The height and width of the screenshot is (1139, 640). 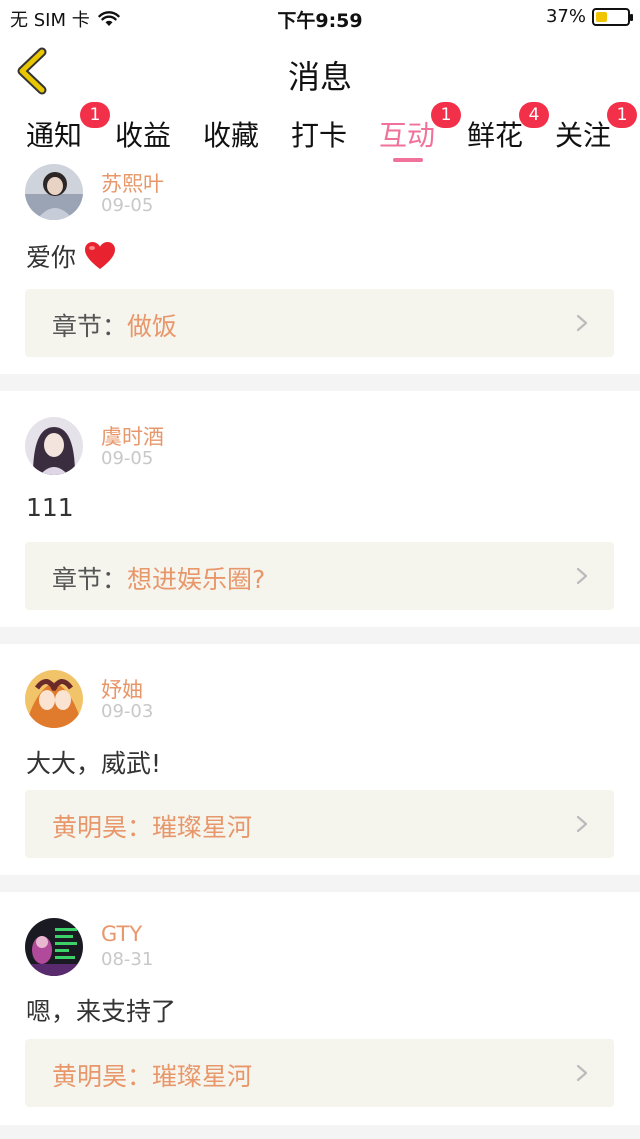 I want to click on chevron-left-icon, so click(x=32, y=71).